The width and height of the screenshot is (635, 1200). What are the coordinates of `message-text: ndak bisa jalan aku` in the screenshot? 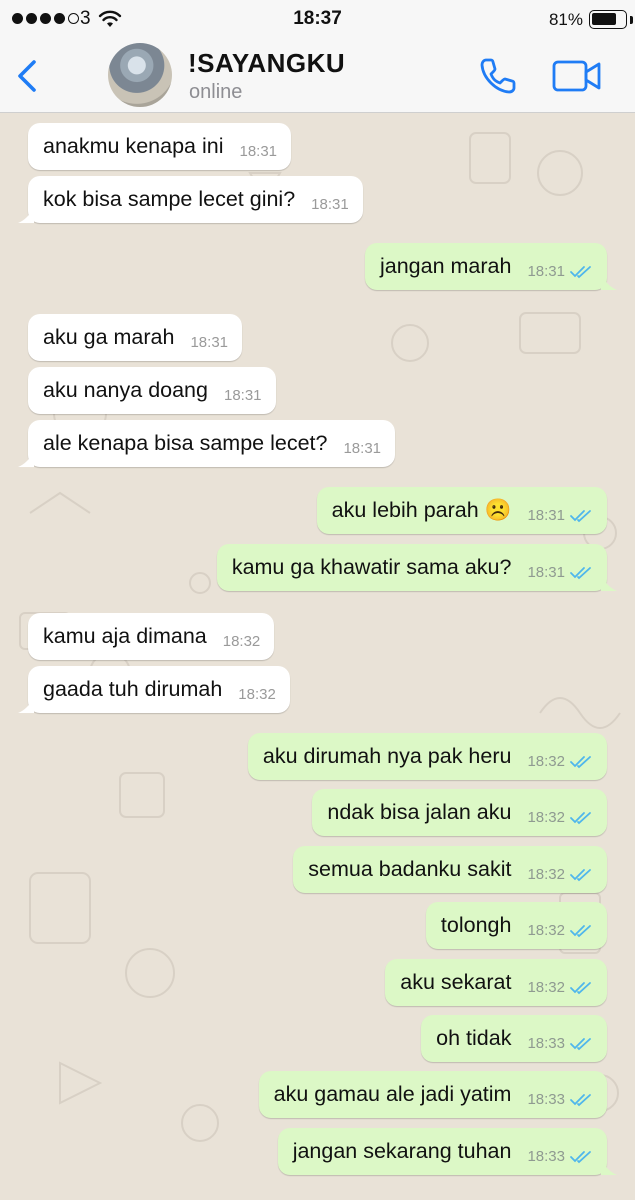 It's located at (419, 812).